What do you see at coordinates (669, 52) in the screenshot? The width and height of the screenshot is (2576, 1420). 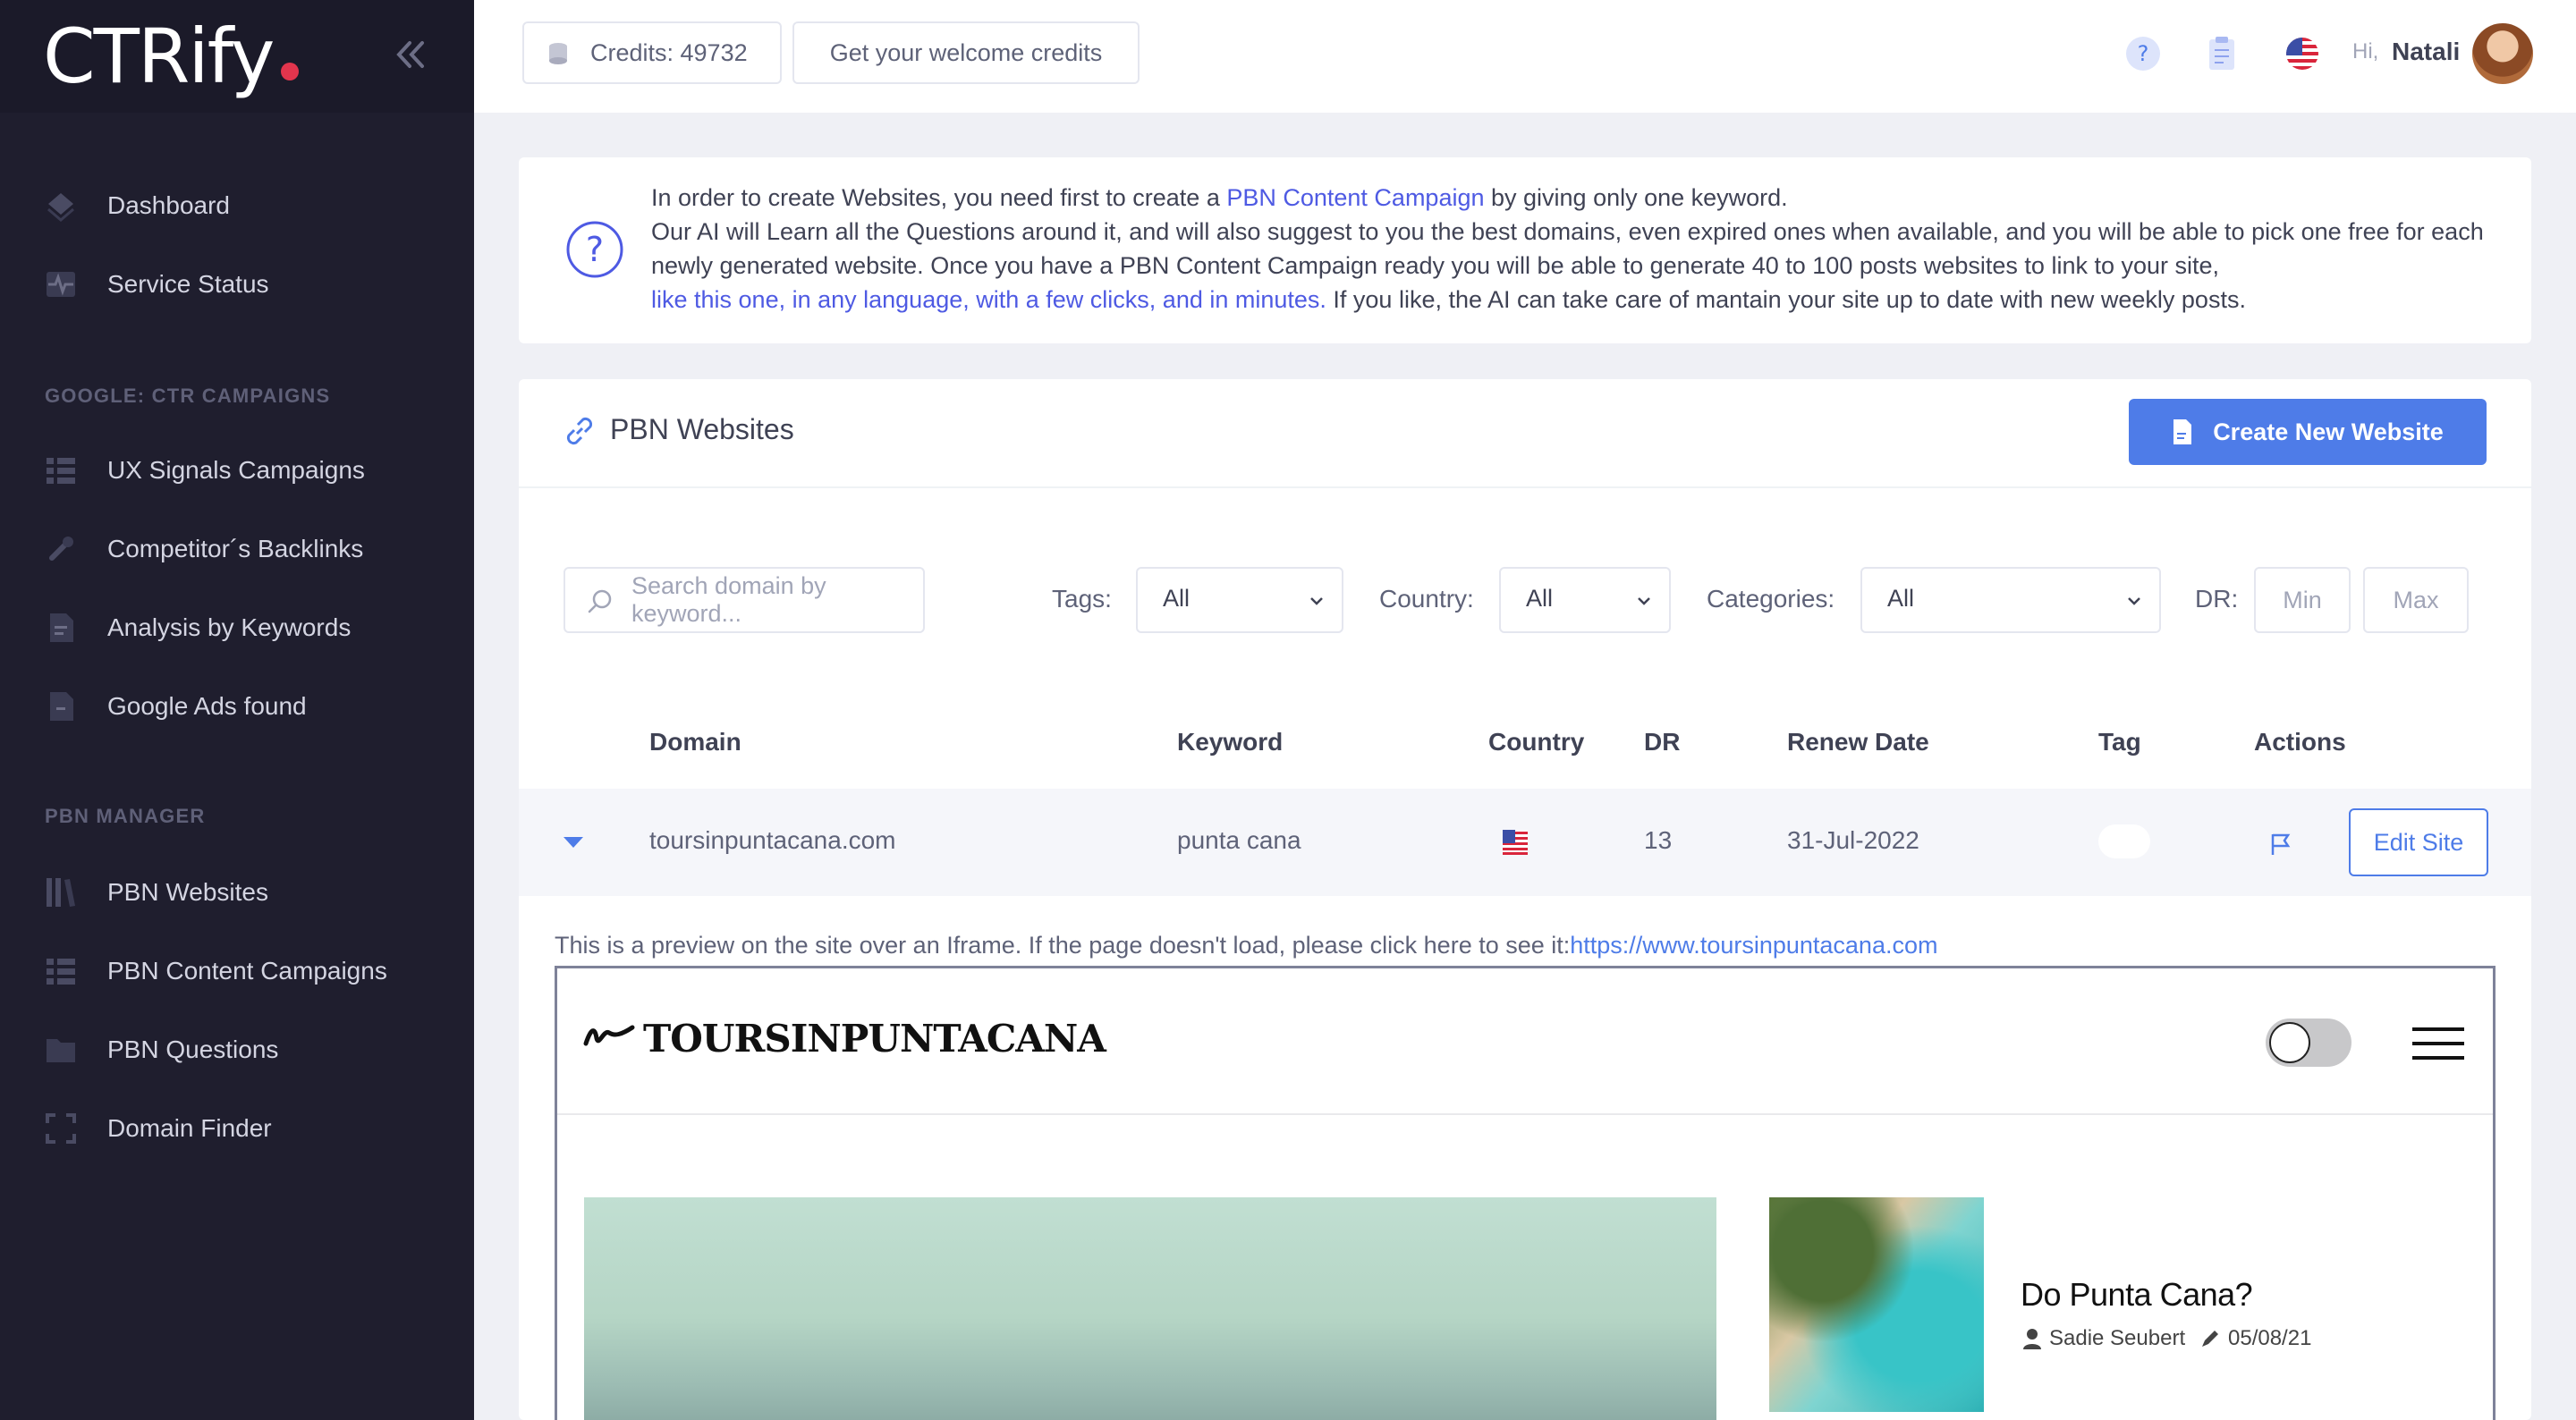 I see `credits-label: Credits: 49732` at bounding box center [669, 52].